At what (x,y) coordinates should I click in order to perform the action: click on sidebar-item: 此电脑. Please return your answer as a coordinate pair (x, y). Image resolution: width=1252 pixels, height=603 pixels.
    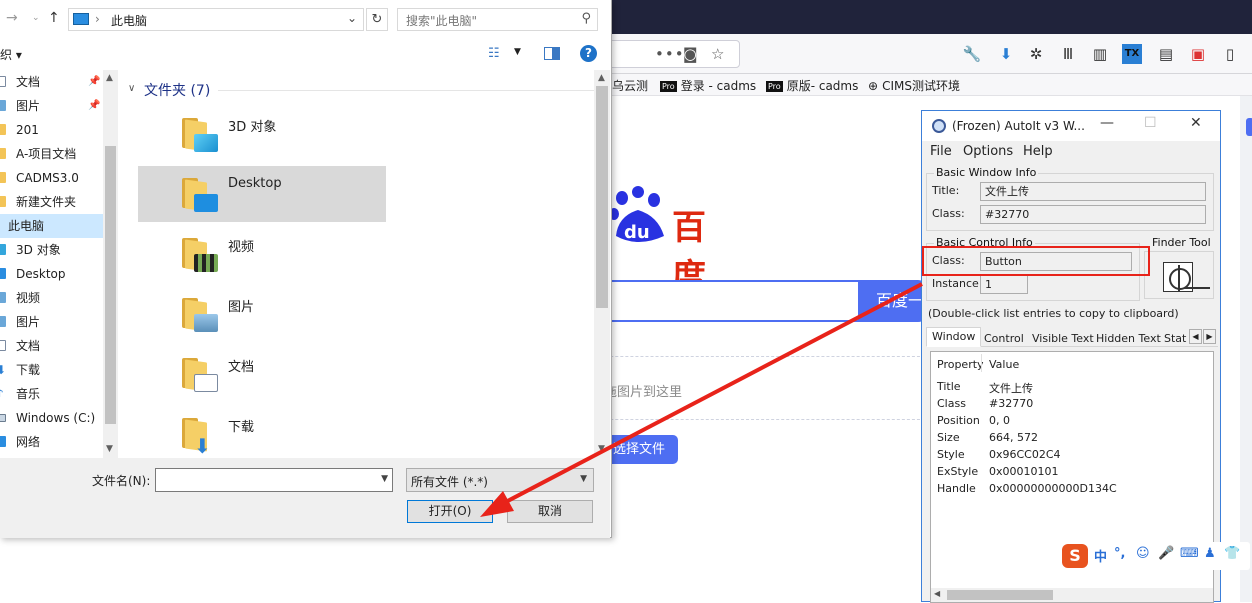
    Looking at the image, I should click on (52, 226).